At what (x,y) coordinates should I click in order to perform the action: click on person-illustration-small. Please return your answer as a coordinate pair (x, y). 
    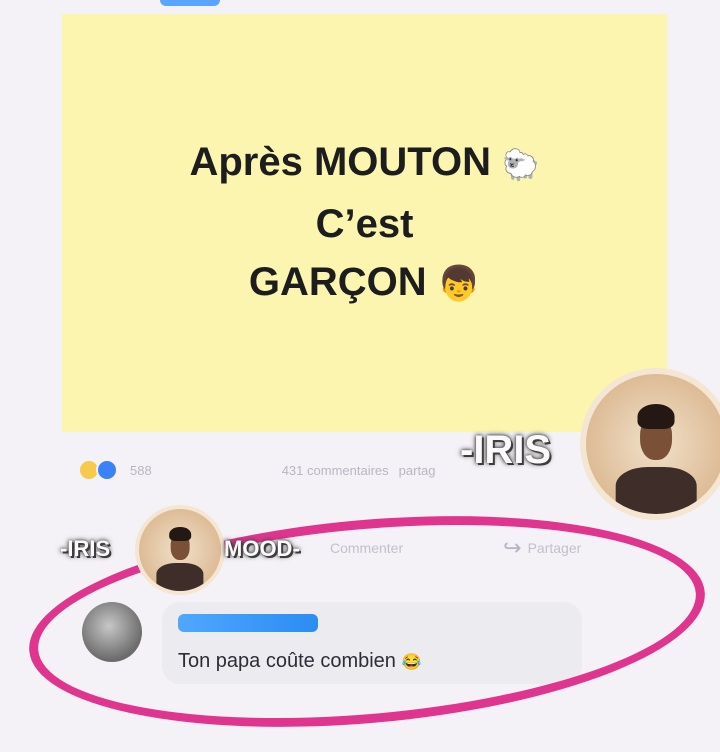
    Looking at the image, I should click on (179, 558).